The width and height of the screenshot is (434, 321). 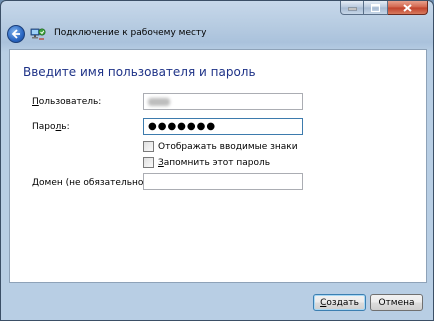 I want to click on create-button: Создать, so click(x=339, y=302).